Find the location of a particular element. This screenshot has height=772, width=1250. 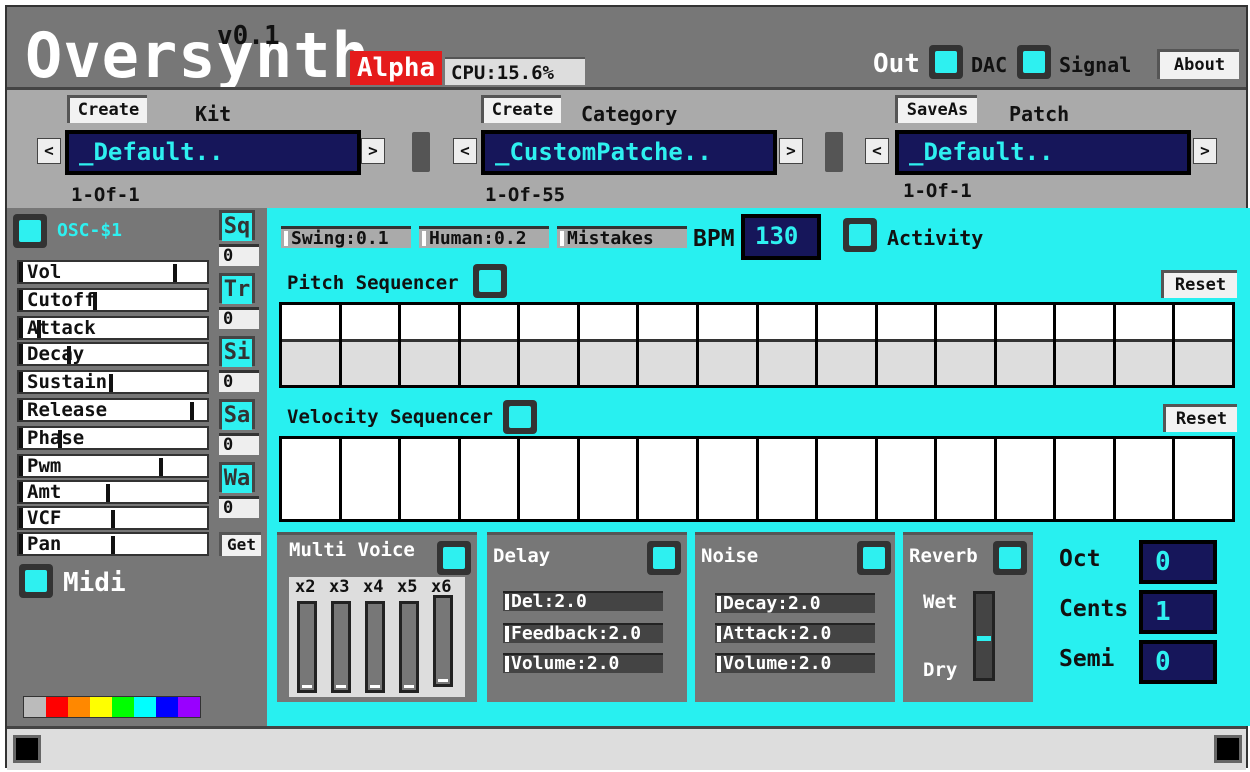

bpm-display: 130 is located at coordinates (781, 237).